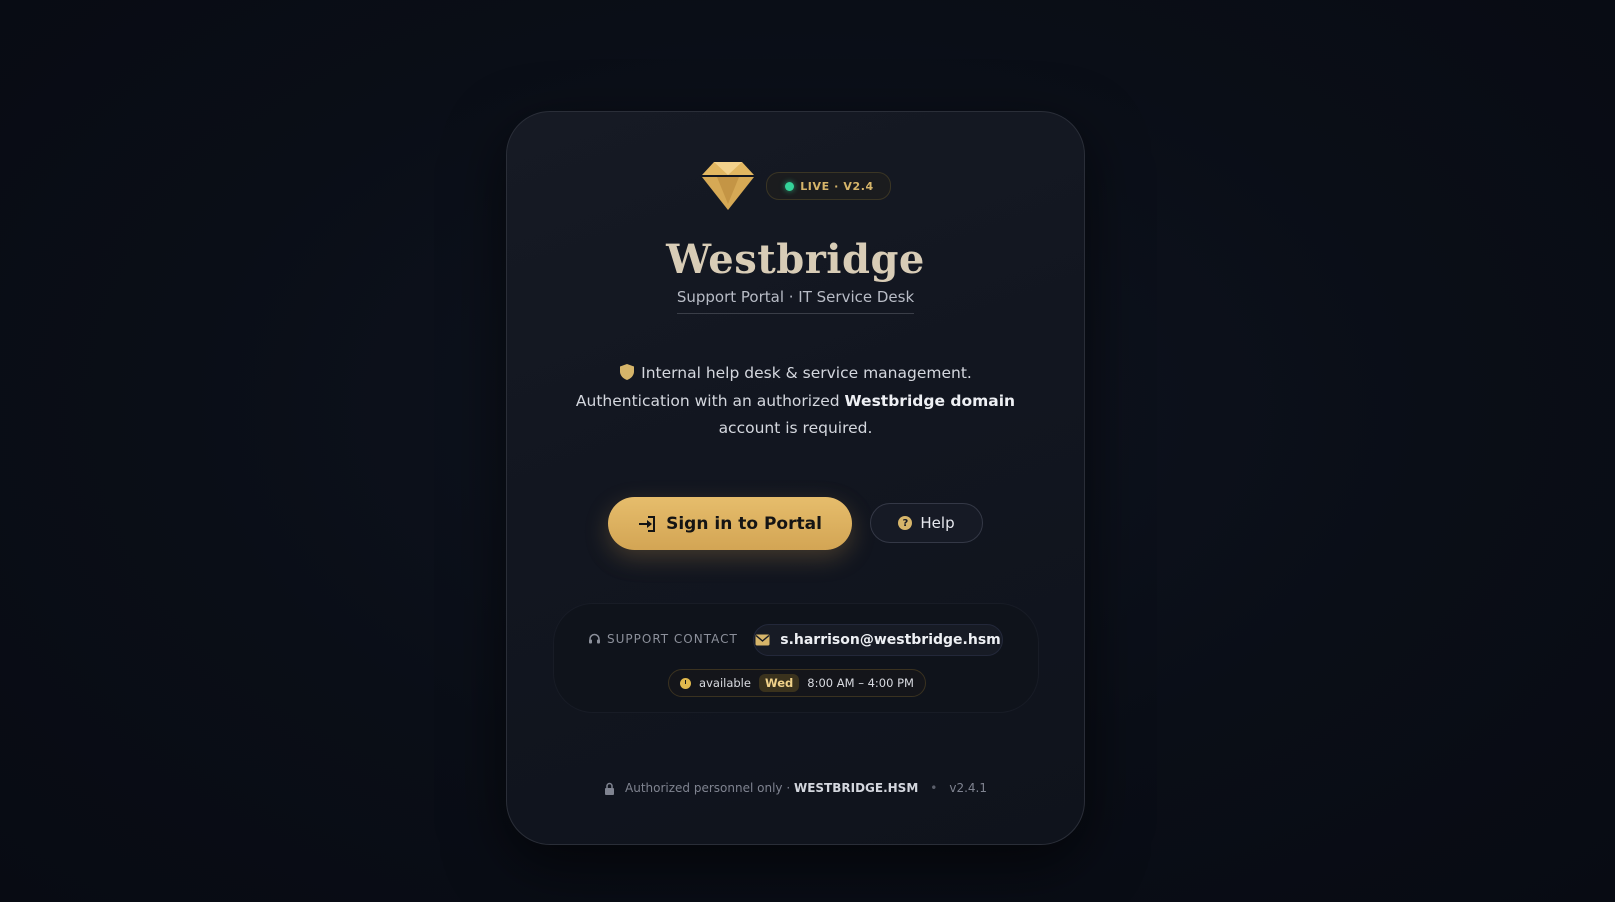 This screenshot has height=902, width=1615. I want to click on auth-domain-text: Westbridge domain, so click(930, 400).